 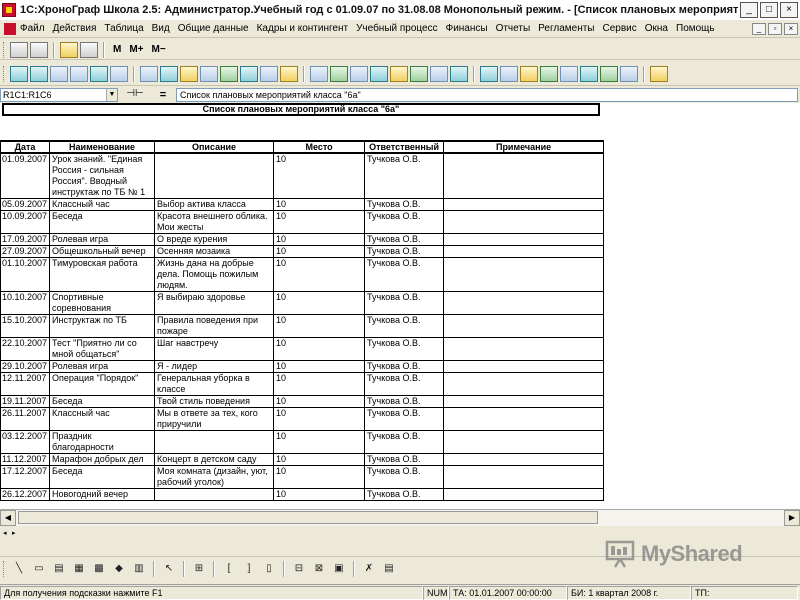 I want to click on menu-windows: Окна, so click(x=656, y=28).